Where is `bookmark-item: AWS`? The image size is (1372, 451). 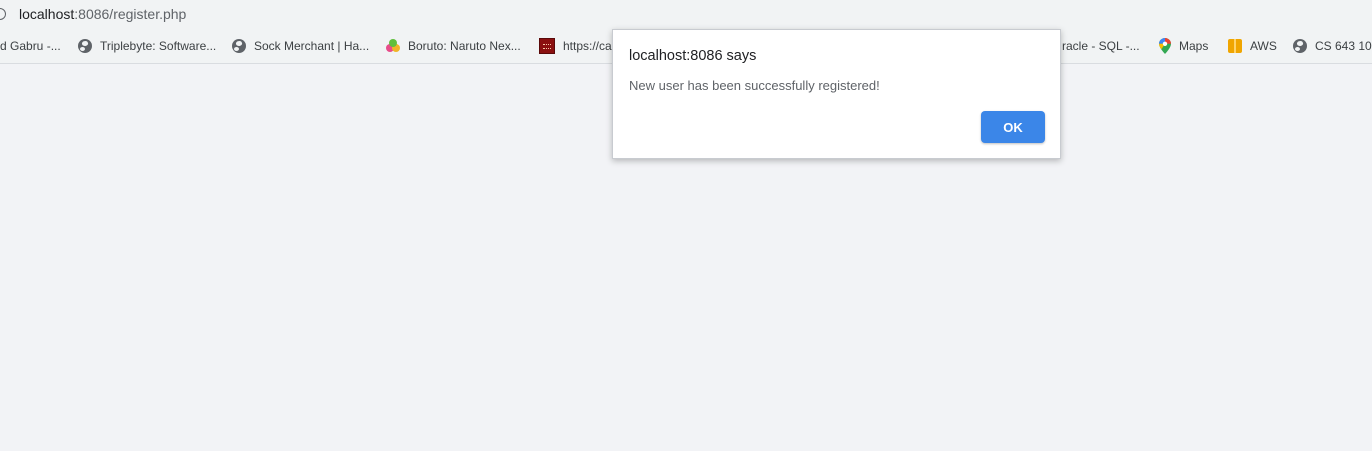
bookmark-item: AWS is located at coordinates (1252, 46).